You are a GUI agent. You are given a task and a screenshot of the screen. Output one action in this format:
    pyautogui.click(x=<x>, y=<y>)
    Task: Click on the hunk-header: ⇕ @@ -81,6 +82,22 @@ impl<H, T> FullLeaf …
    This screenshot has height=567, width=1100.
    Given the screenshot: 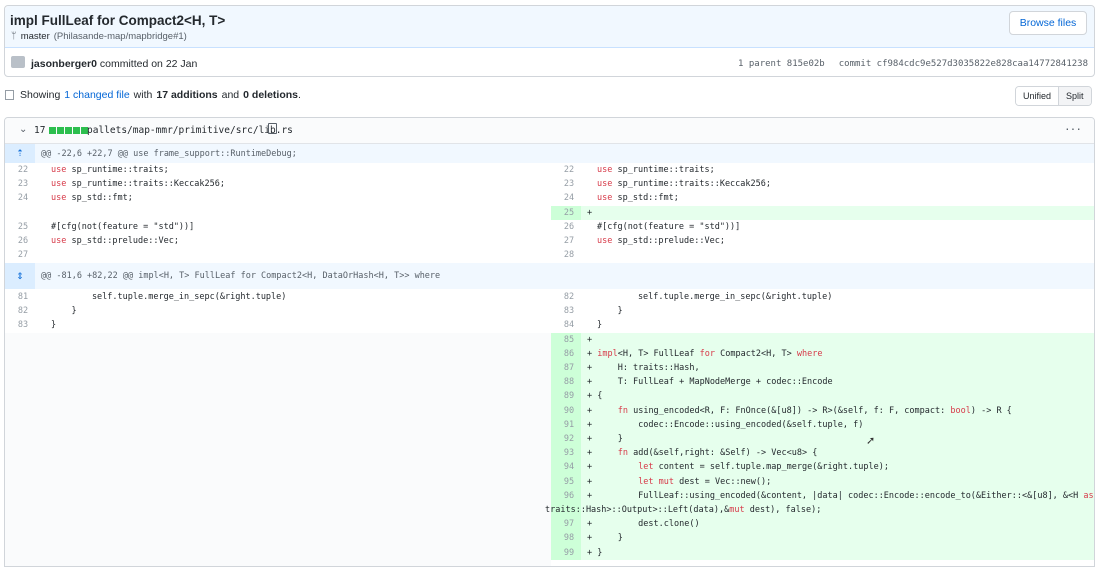 What is the action you would take?
    pyautogui.click(x=549, y=276)
    